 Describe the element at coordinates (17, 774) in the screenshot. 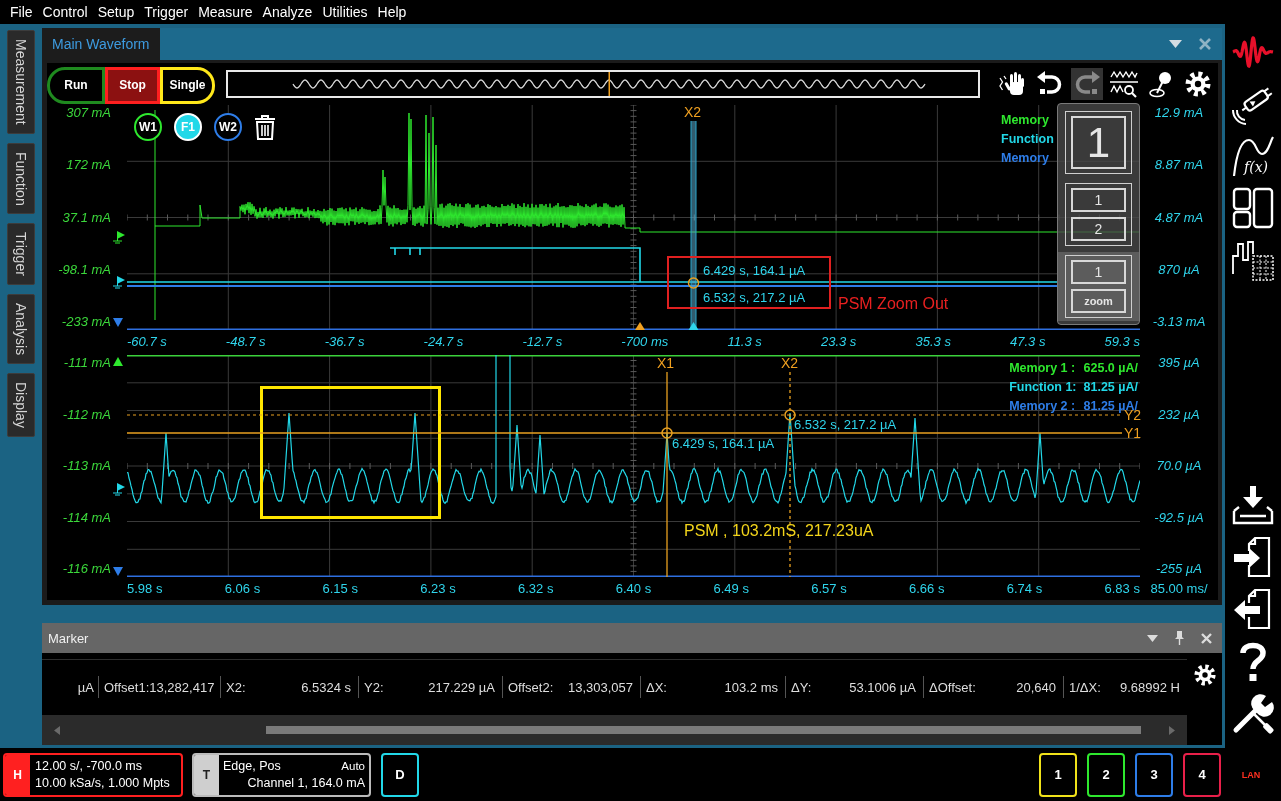

I see `horizontal-tag: H` at that location.